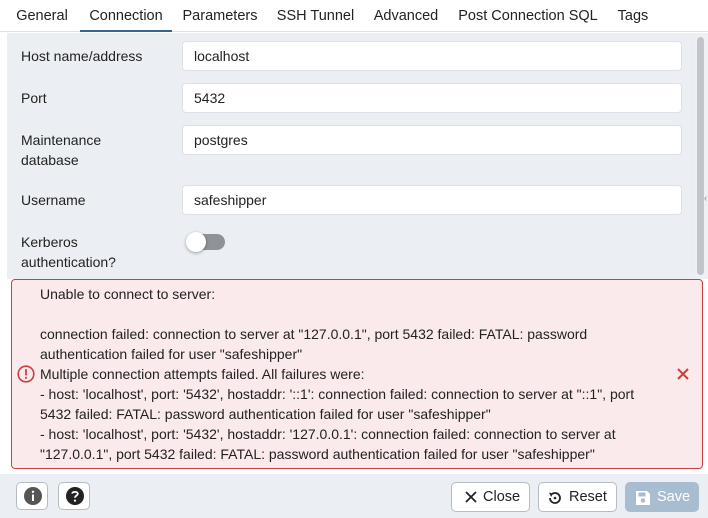 The image size is (708, 518). I want to click on maintenance-db-label-line1: Maintenance, so click(61, 140).